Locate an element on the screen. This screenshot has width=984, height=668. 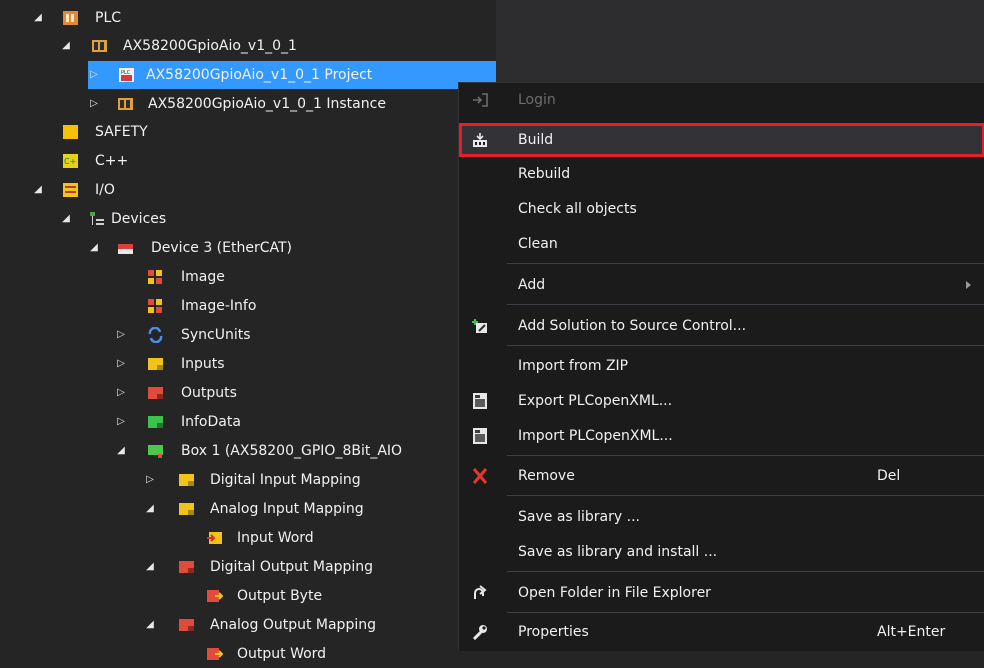
tree-label: Input Word is located at coordinates (275, 538).